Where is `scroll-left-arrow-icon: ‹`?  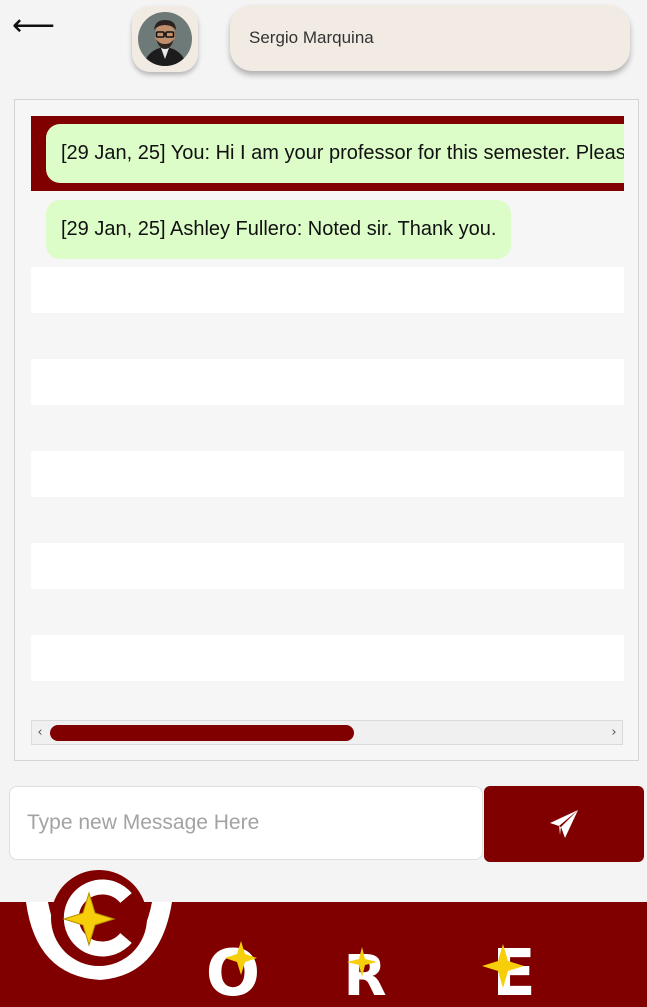 scroll-left-arrow-icon: ‹ is located at coordinates (40, 732).